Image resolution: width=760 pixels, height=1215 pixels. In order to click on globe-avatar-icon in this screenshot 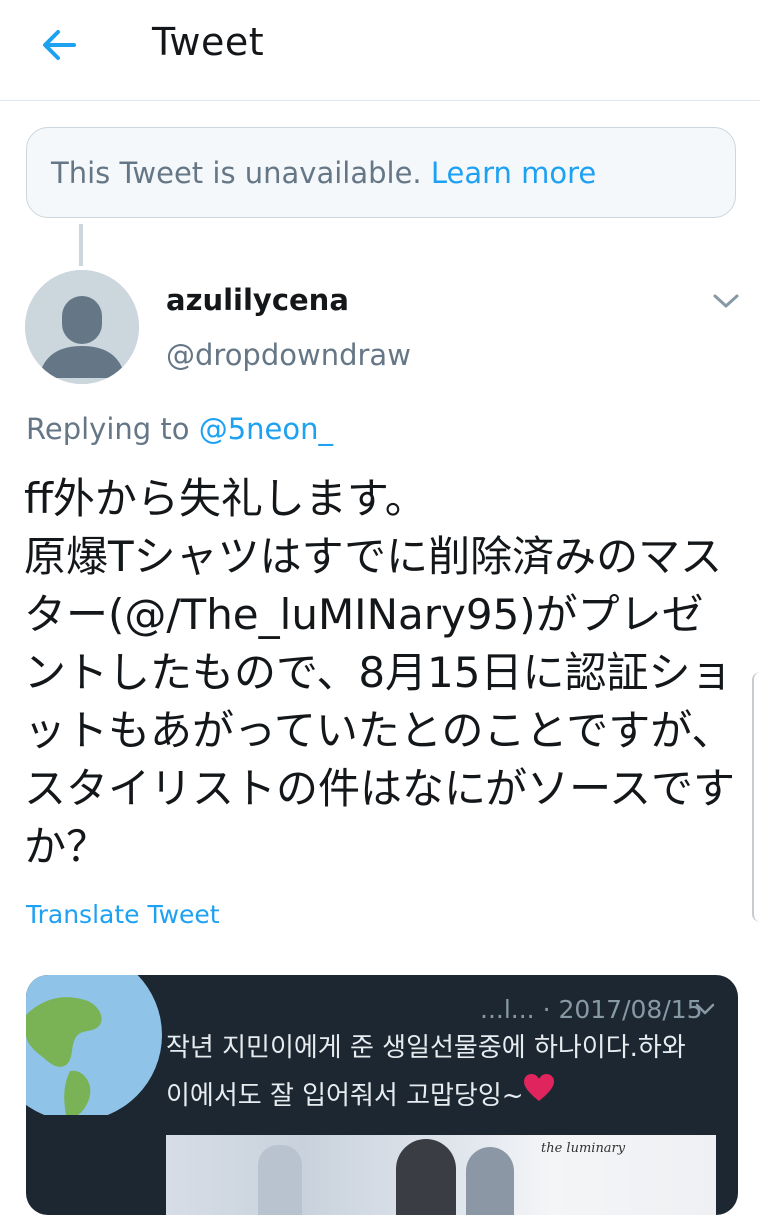, I will do `click(94, 1045)`.